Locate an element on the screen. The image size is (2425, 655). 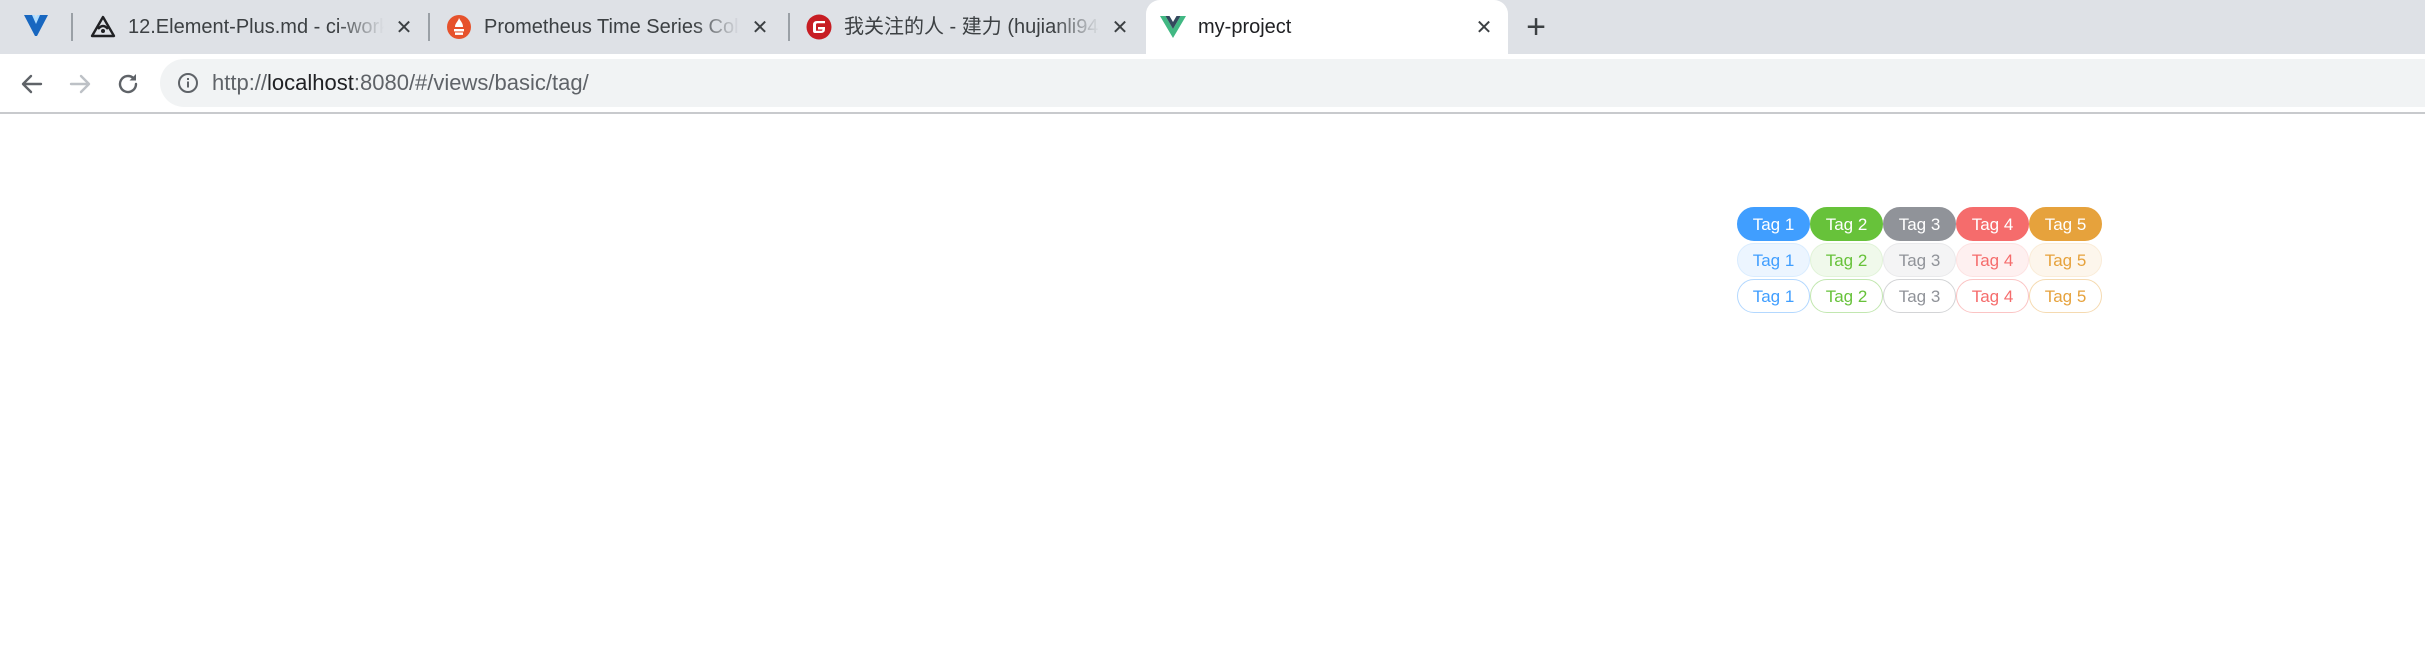
address-bar: http://localhost:8080/#/views/basic/tag/ is located at coordinates (1292, 83).